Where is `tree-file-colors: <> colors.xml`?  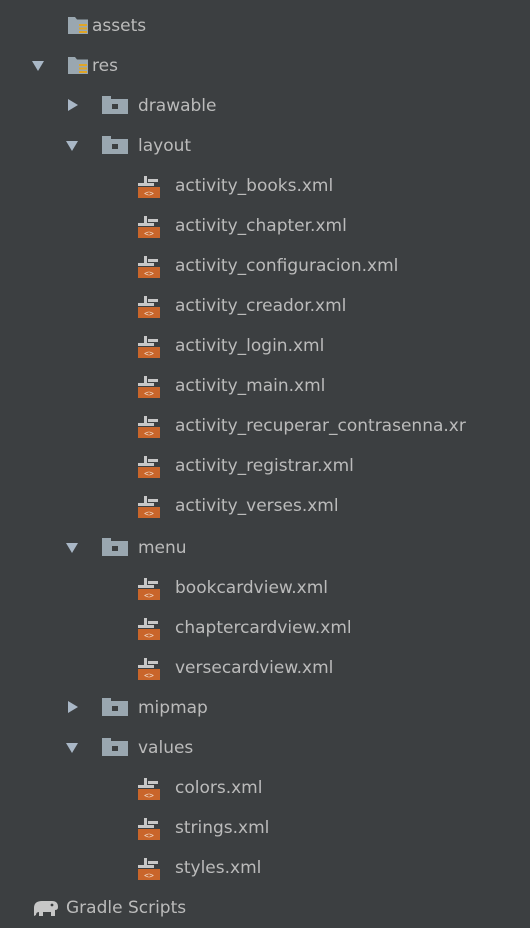 tree-file-colors: <> colors.xml is located at coordinates (265, 788).